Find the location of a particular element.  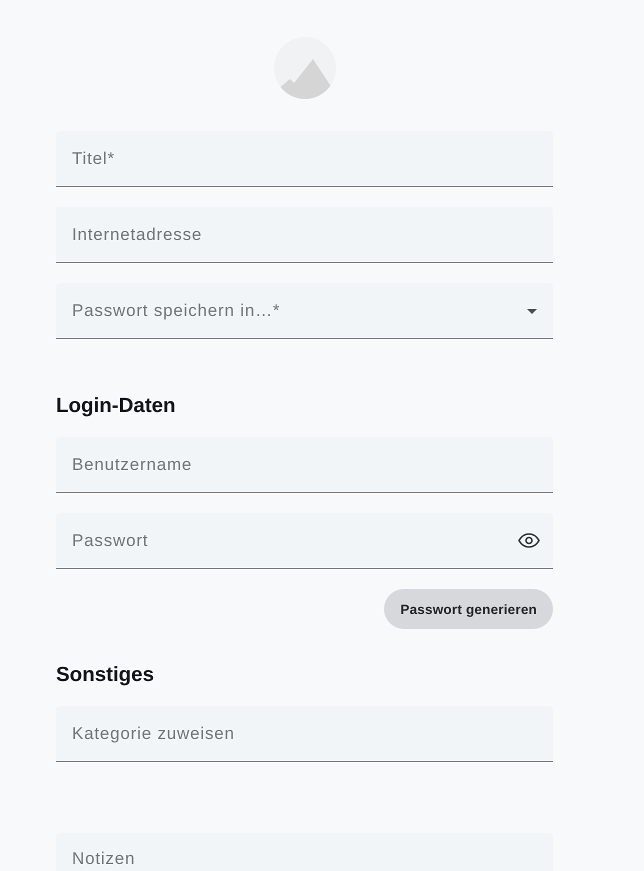

image-placeholder-icon is located at coordinates (305, 68).